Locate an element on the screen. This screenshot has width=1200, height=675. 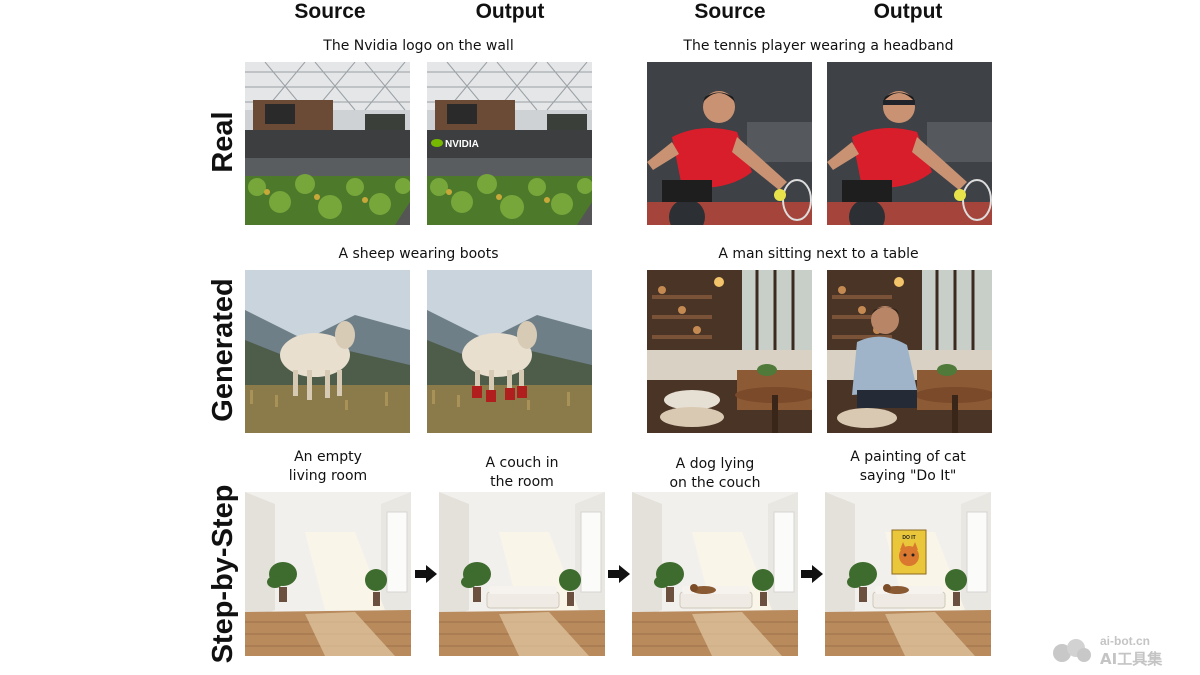
column-header-source-1: Source is located at coordinates (330, 11).